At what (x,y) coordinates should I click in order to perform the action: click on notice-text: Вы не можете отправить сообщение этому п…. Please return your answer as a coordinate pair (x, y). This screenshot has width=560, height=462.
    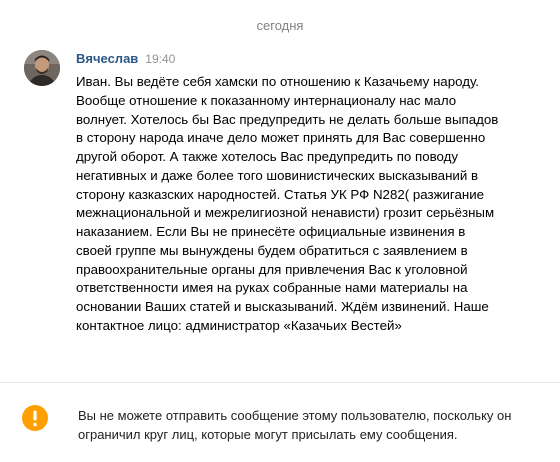
    Looking at the image, I should click on (295, 425).